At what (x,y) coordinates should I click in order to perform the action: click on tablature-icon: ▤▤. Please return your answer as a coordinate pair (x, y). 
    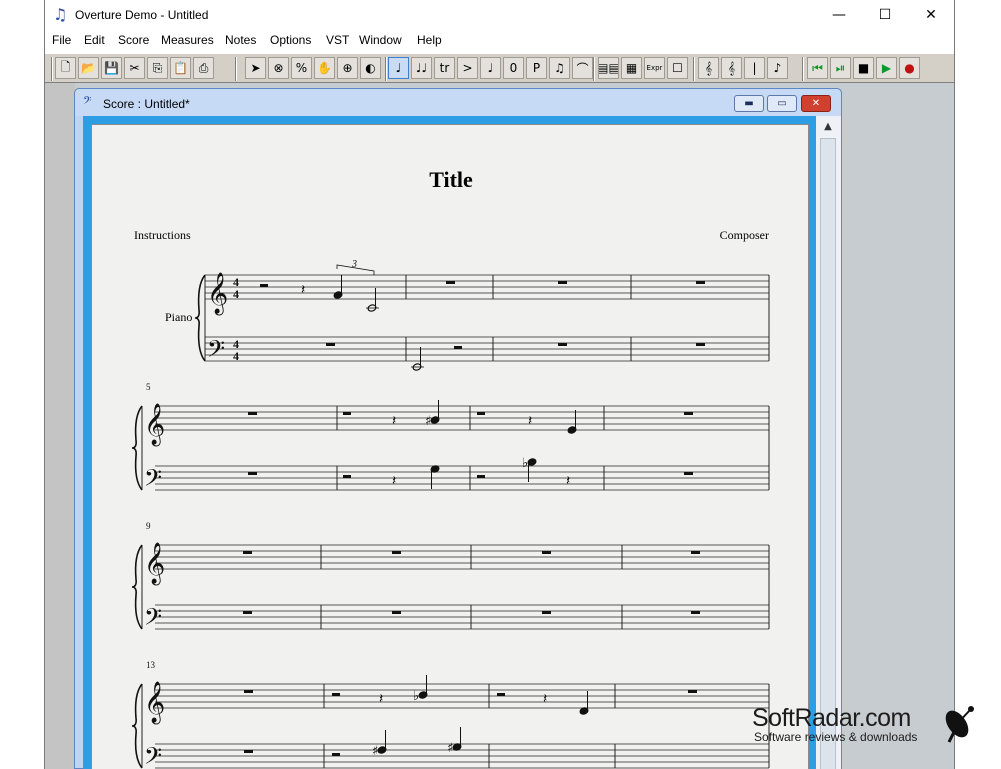
    Looking at the image, I should click on (608, 68).